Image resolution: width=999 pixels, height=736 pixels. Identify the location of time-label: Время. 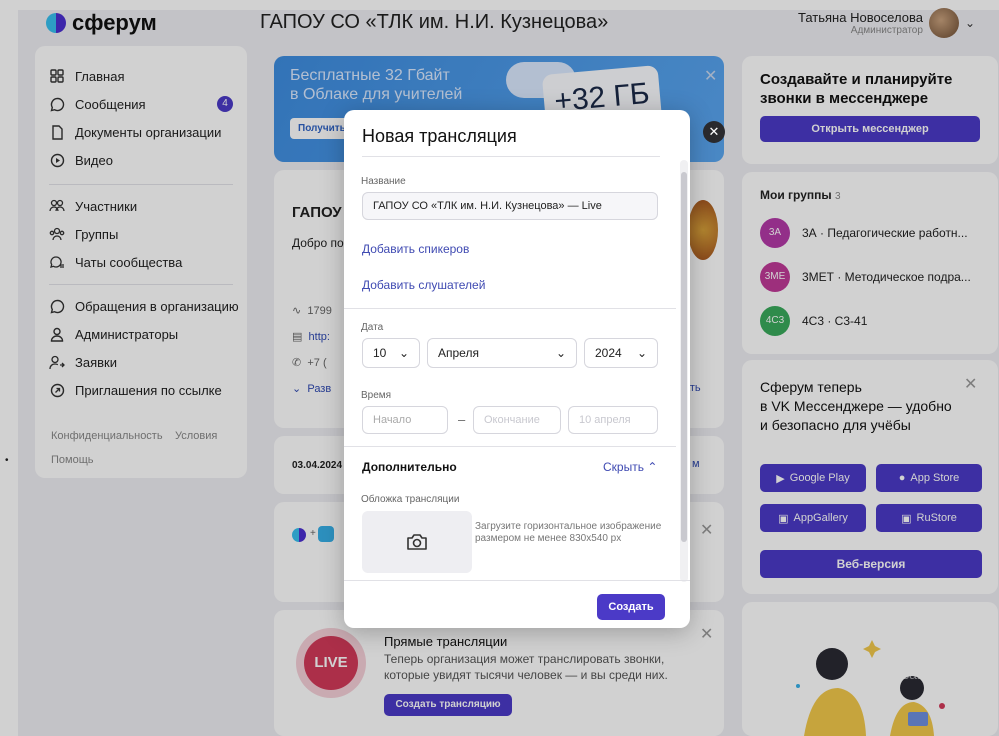
(376, 395).